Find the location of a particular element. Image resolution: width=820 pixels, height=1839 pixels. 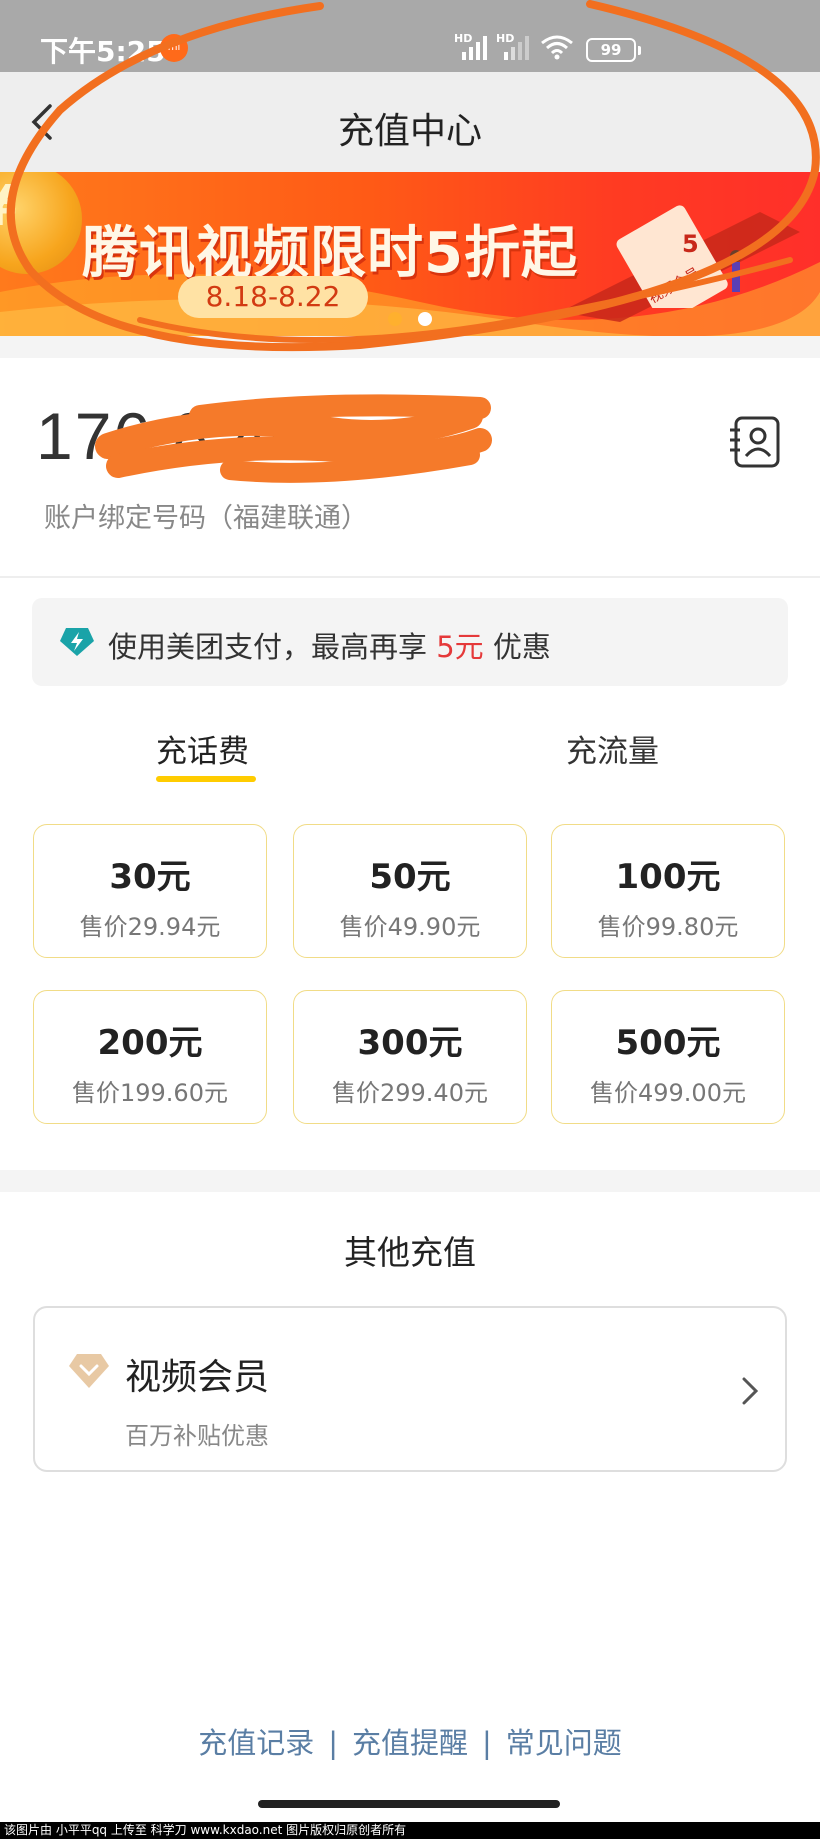

wifi-icon is located at coordinates (557, 47).